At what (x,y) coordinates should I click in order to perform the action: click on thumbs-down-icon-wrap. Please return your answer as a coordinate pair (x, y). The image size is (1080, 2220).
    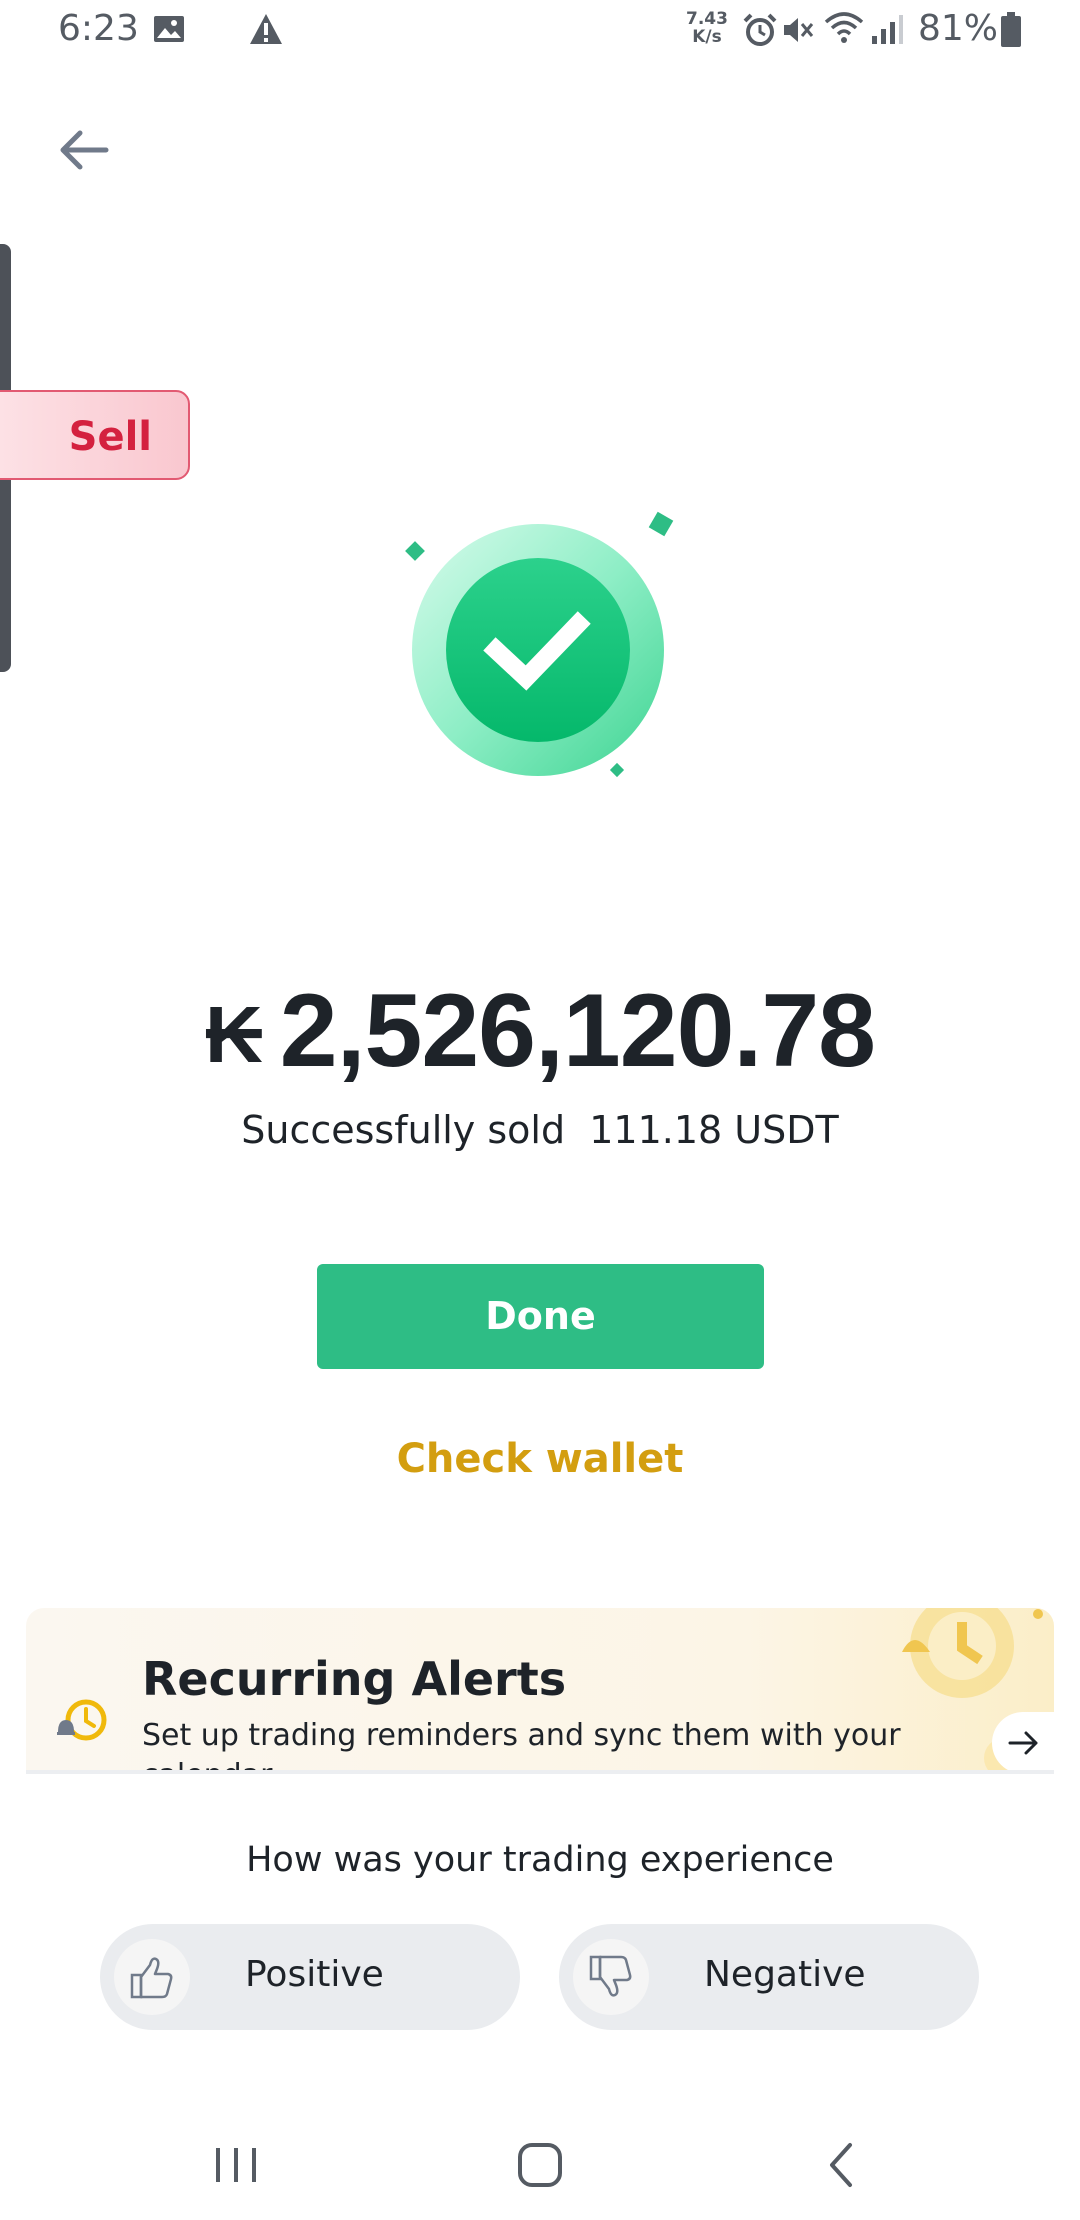
    Looking at the image, I should click on (611, 1977).